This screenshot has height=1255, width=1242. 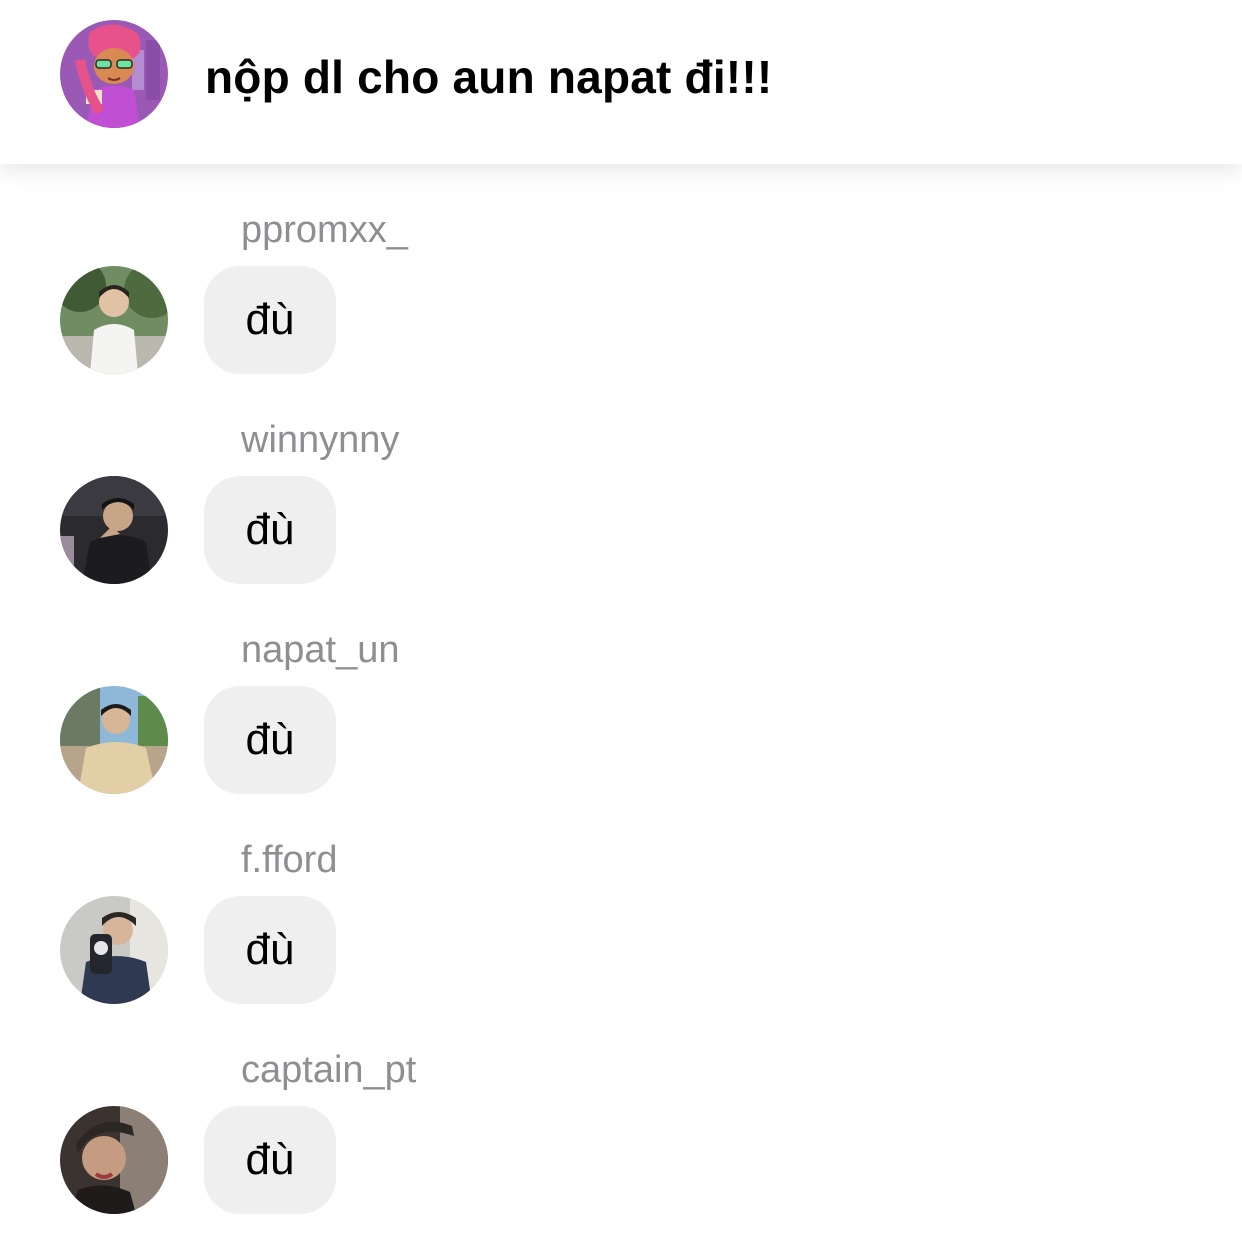 What do you see at coordinates (328, 1070) in the screenshot?
I see `sender-name: captain_pt` at bounding box center [328, 1070].